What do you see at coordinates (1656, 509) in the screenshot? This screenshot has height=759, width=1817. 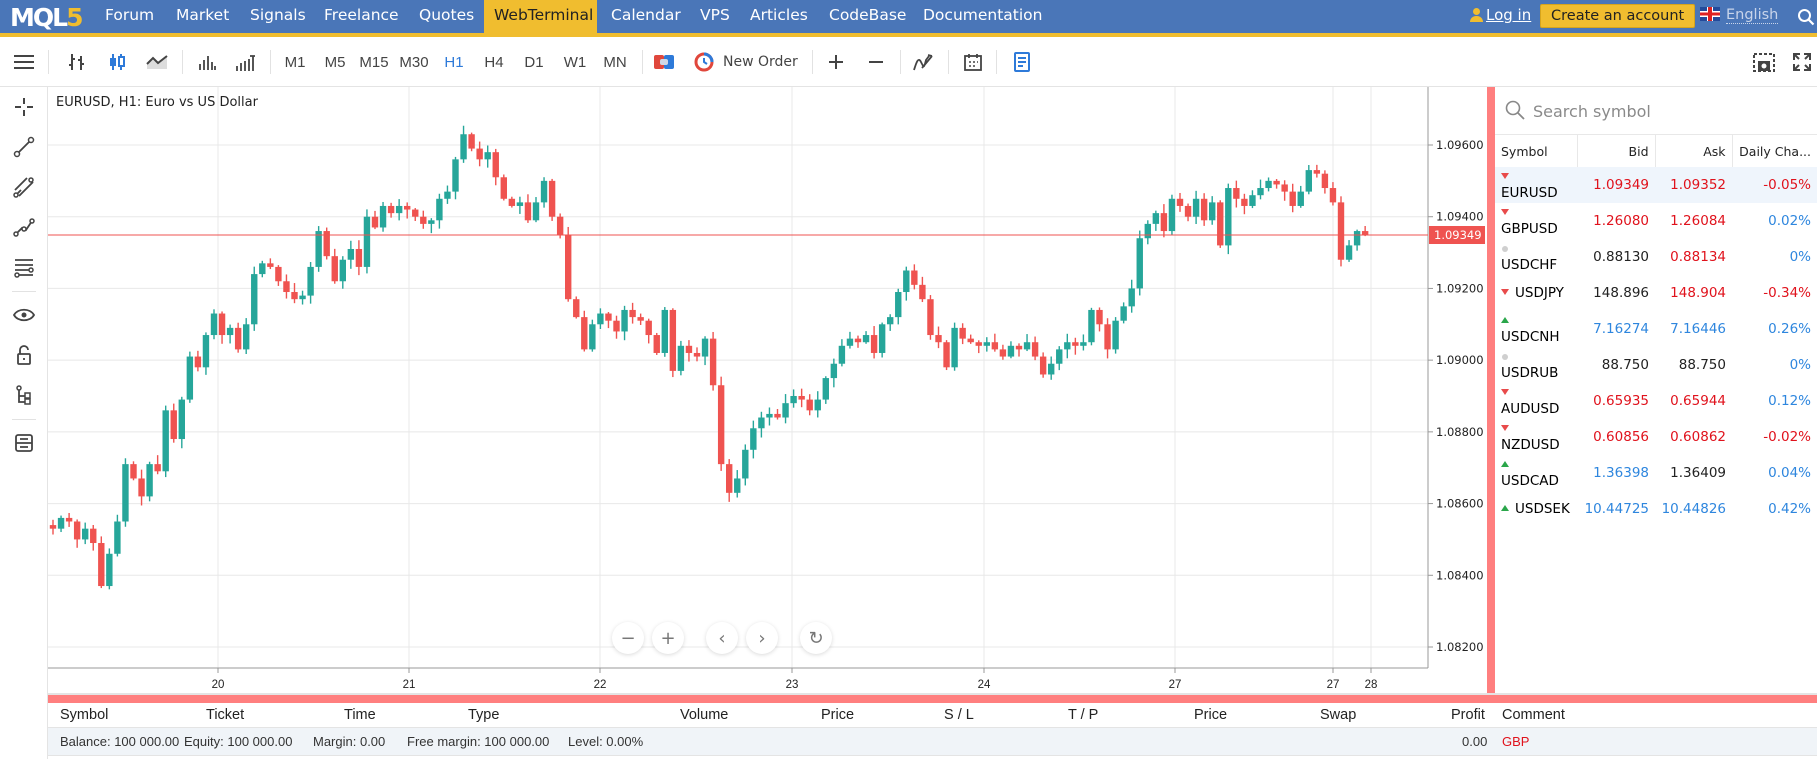 I see `market-row-usdsek: USDSEK 10.44725 10.44826 0.42%` at bounding box center [1656, 509].